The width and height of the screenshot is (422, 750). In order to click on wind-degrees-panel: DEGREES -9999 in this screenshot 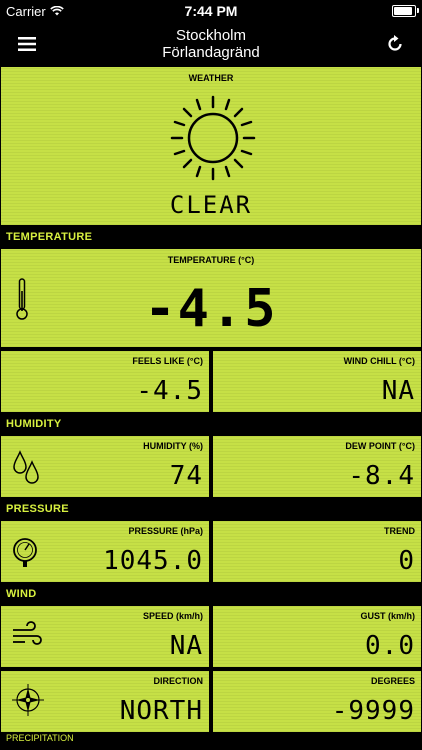, I will do `click(317, 701)`.